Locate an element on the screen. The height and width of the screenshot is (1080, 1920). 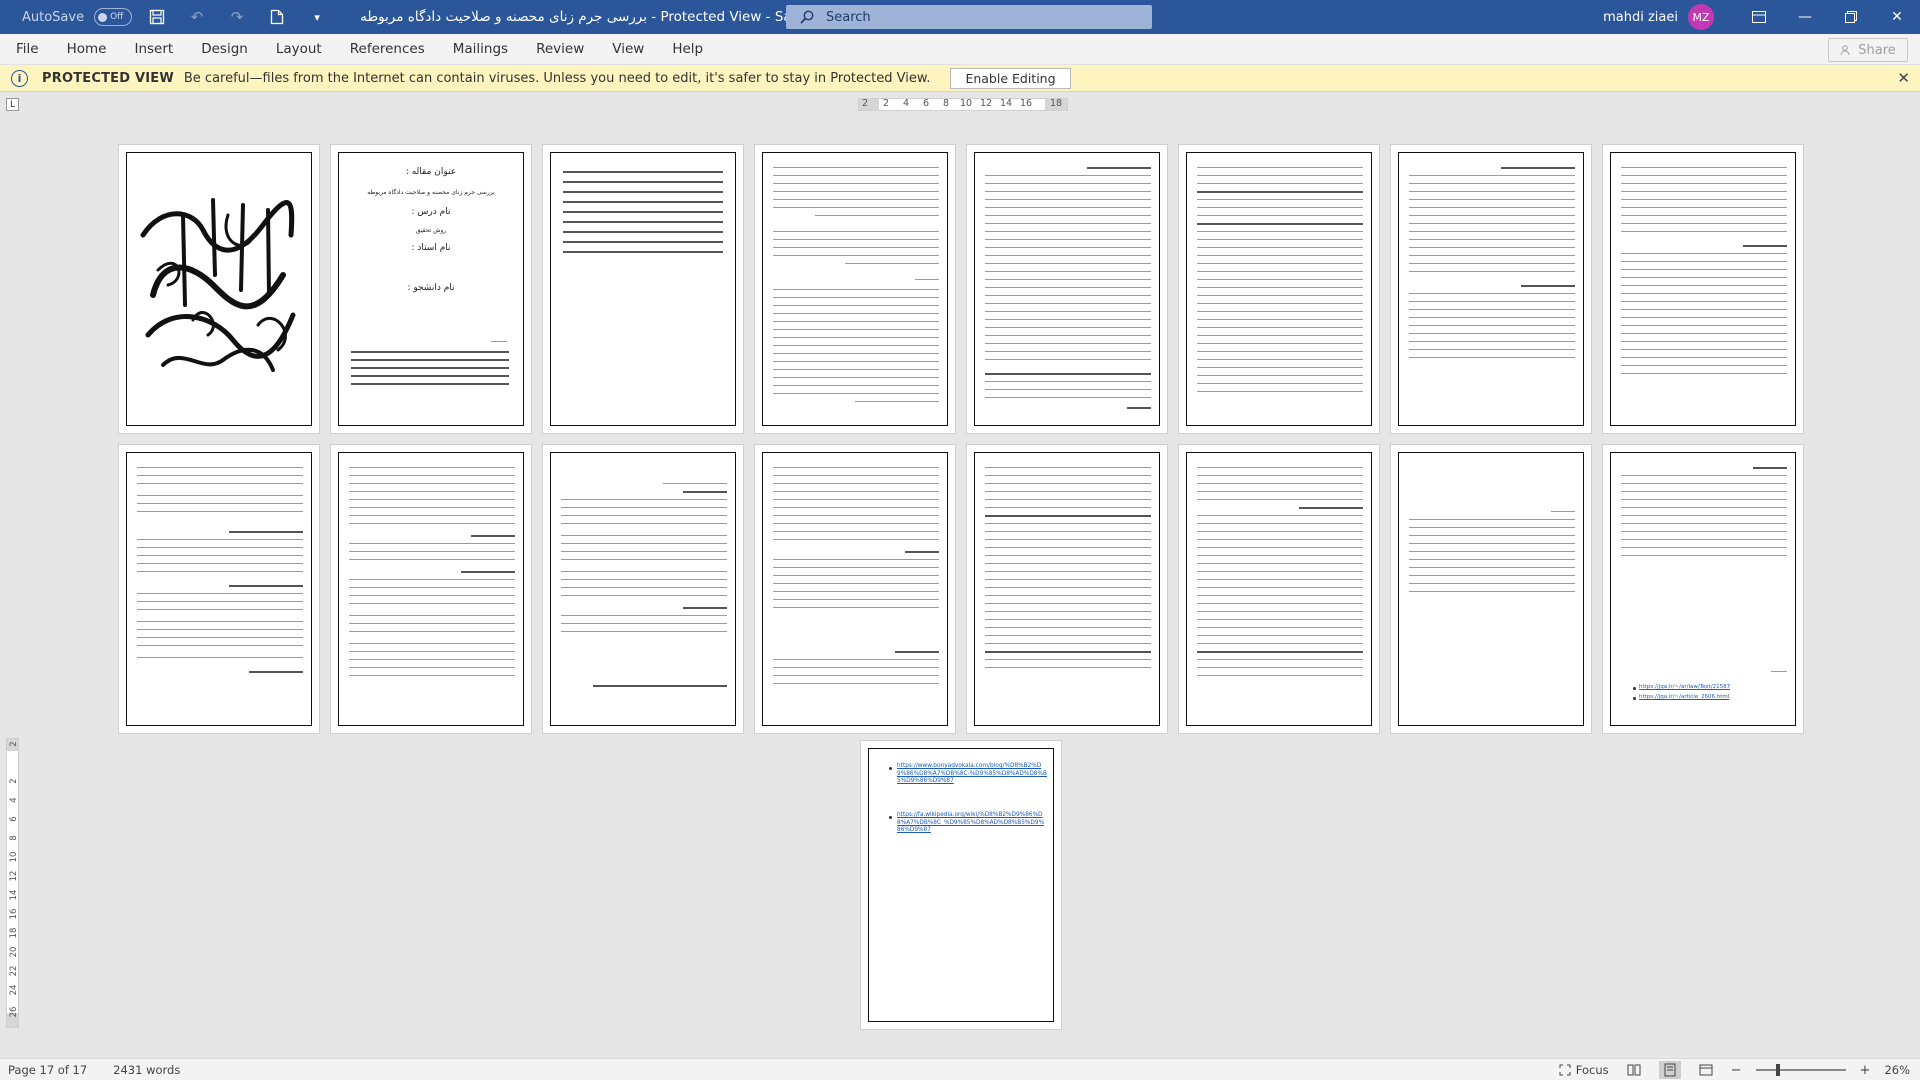
zoom-slider is located at coordinates (1800, 1070).